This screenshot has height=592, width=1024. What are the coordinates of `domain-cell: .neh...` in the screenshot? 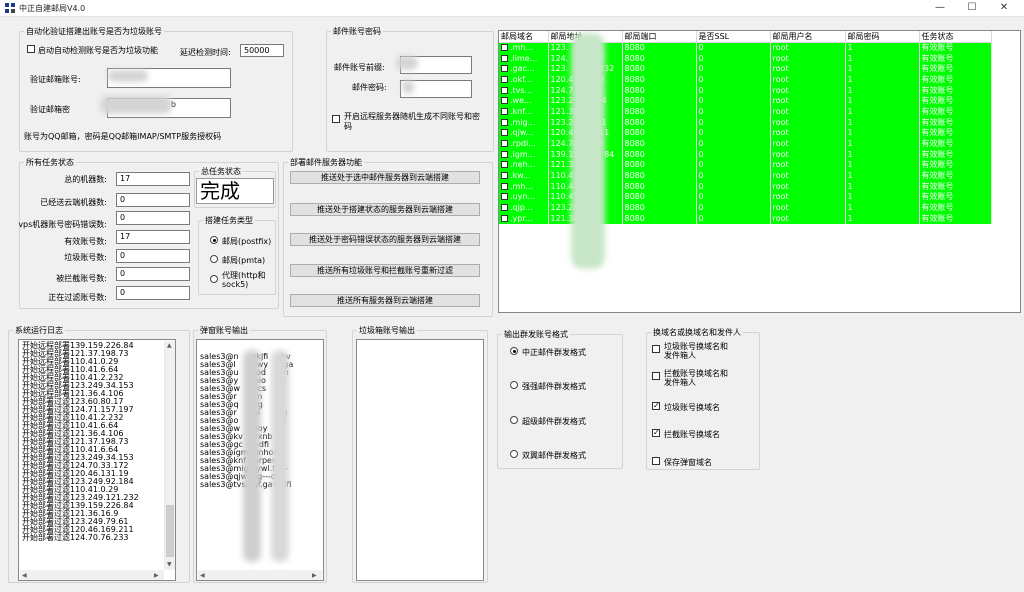 It's located at (524, 165).